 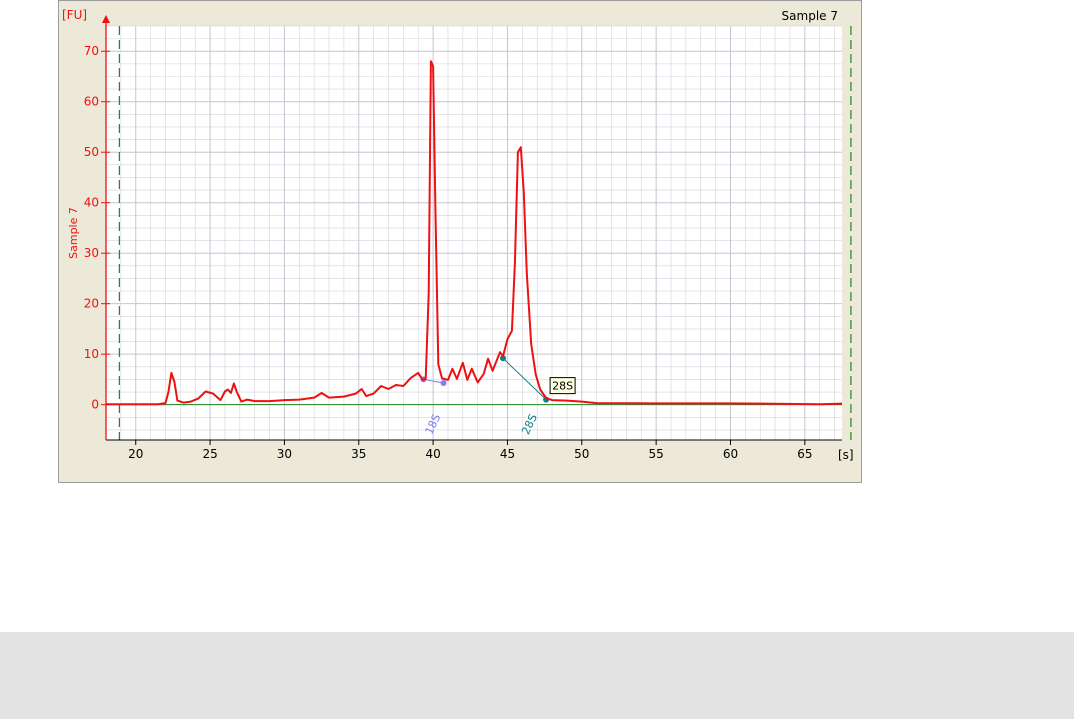 What do you see at coordinates (73, 233) in the screenshot?
I see `y-axis-label: Sample 7` at bounding box center [73, 233].